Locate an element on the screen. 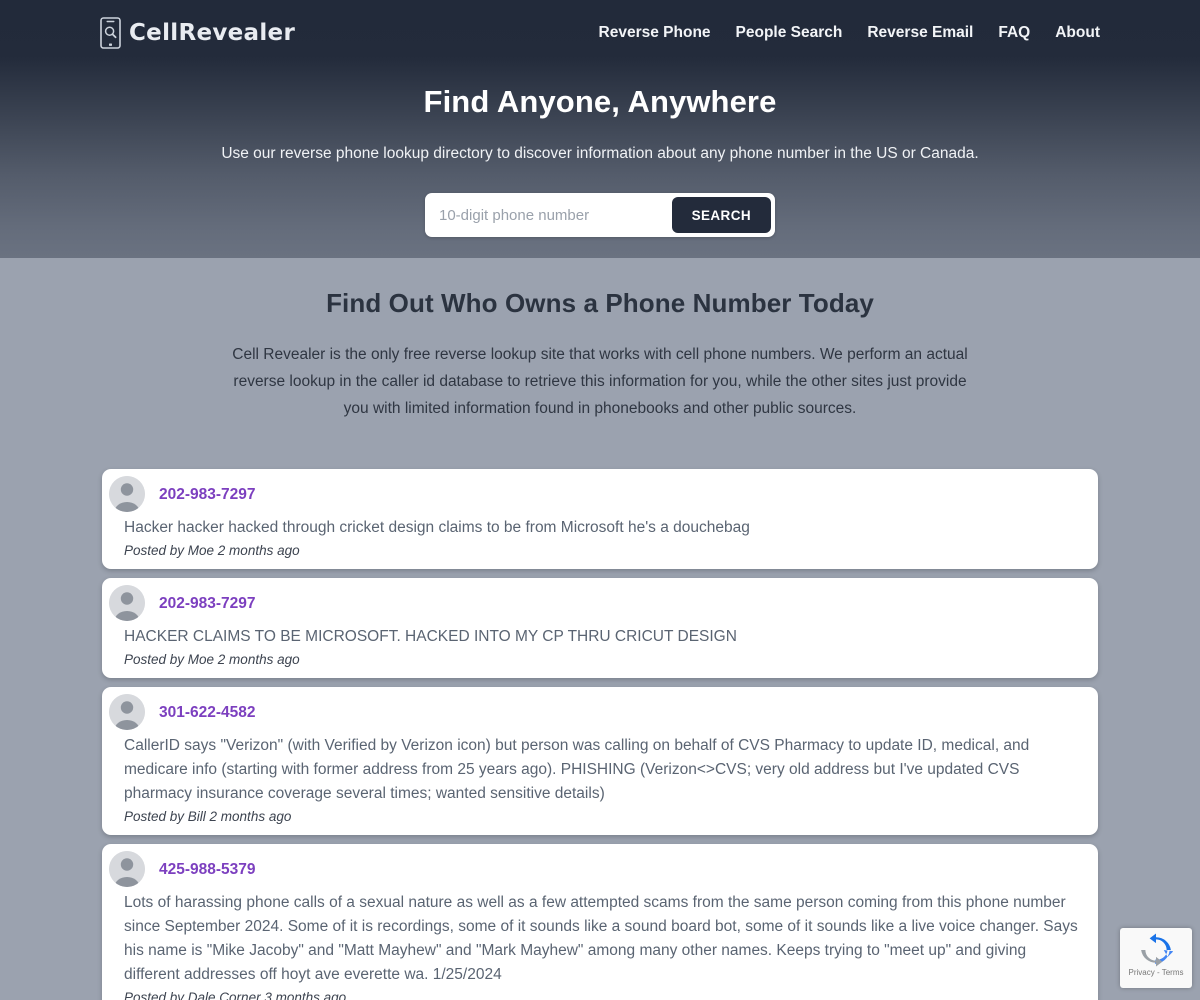  search-bar: SEARCH is located at coordinates (600, 215).